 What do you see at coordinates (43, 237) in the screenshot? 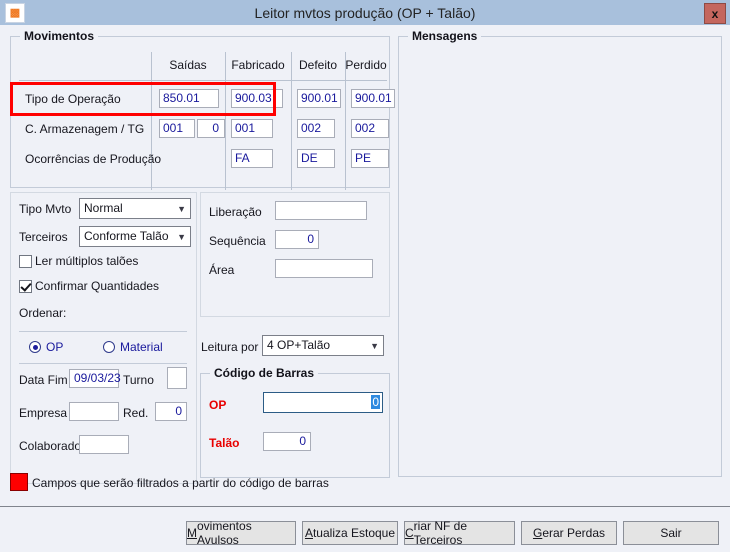
I see `label-terceiros: Terceiros` at bounding box center [43, 237].